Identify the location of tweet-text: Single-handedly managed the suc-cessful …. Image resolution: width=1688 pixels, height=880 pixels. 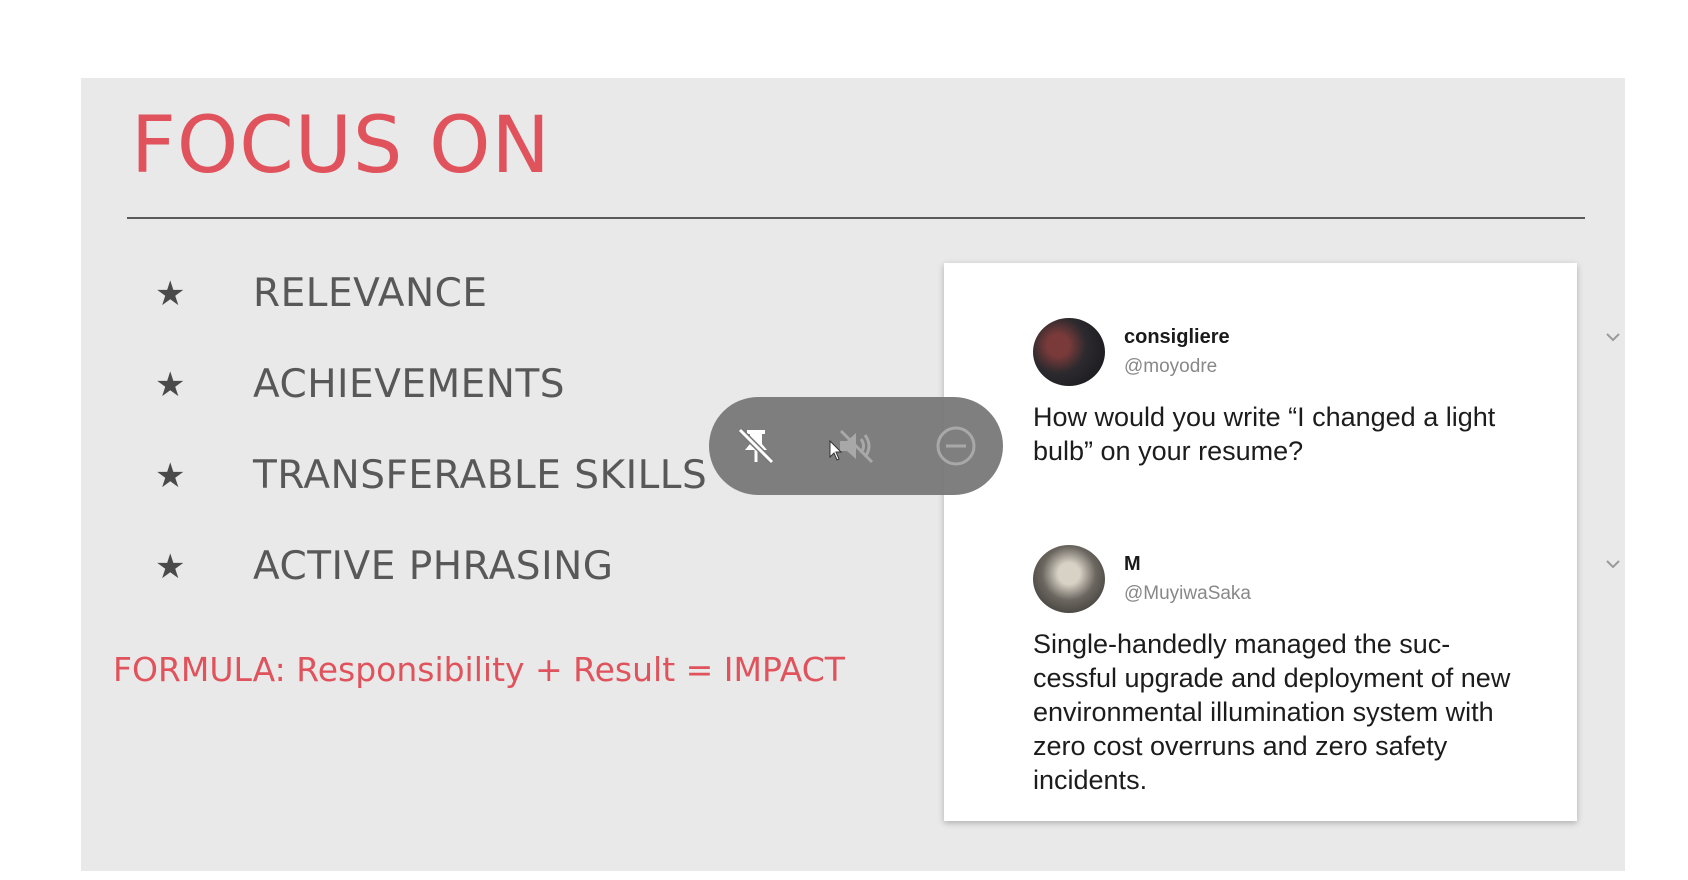
(1272, 712).